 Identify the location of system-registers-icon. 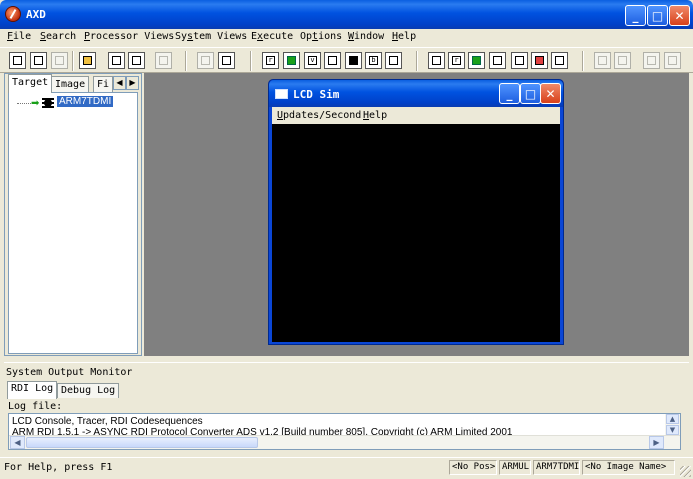
(436, 60).